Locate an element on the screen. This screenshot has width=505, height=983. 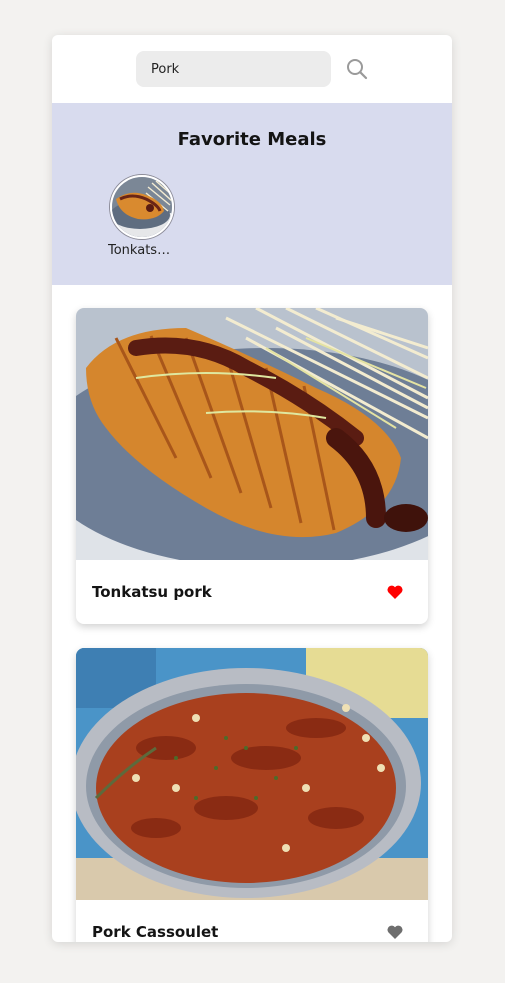
favorites-title: Favorite Meals is located at coordinates (252, 139).